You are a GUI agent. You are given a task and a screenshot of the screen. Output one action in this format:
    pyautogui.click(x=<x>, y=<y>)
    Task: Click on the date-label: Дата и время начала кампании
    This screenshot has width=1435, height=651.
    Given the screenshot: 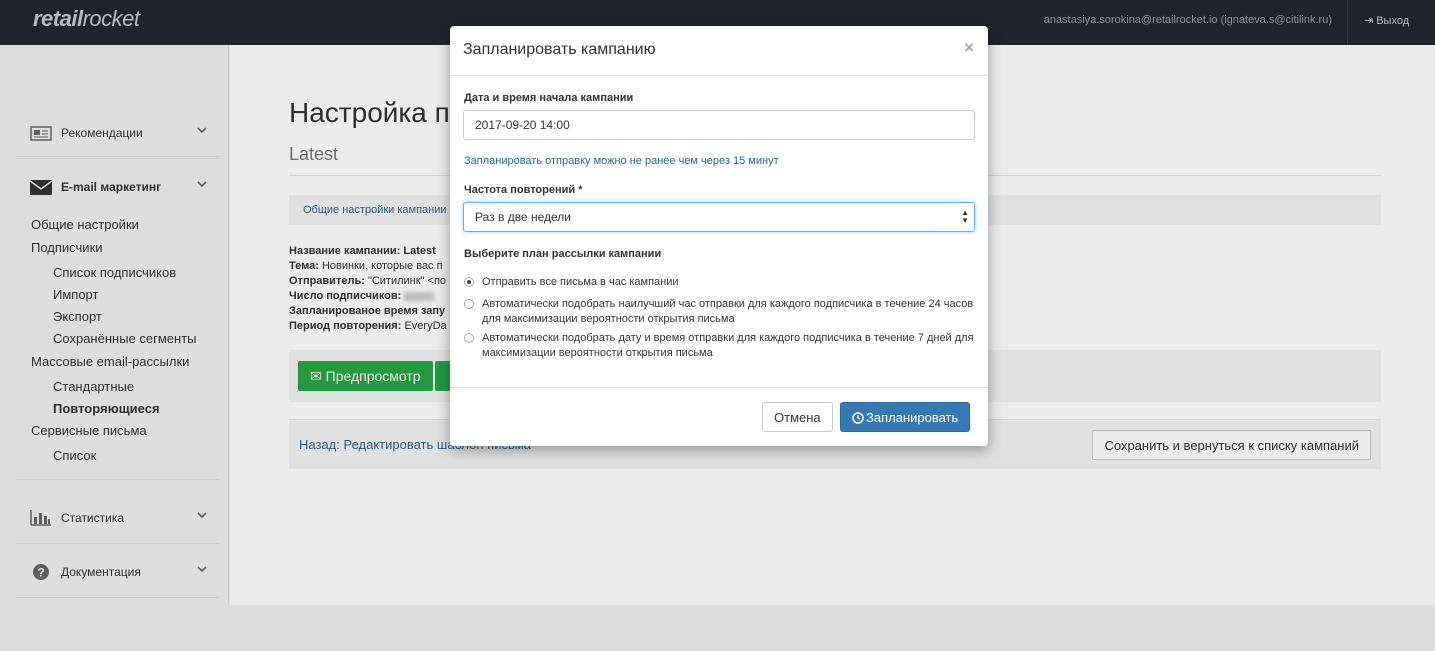 What is the action you would take?
    pyautogui.click(x=549, y=98)
    